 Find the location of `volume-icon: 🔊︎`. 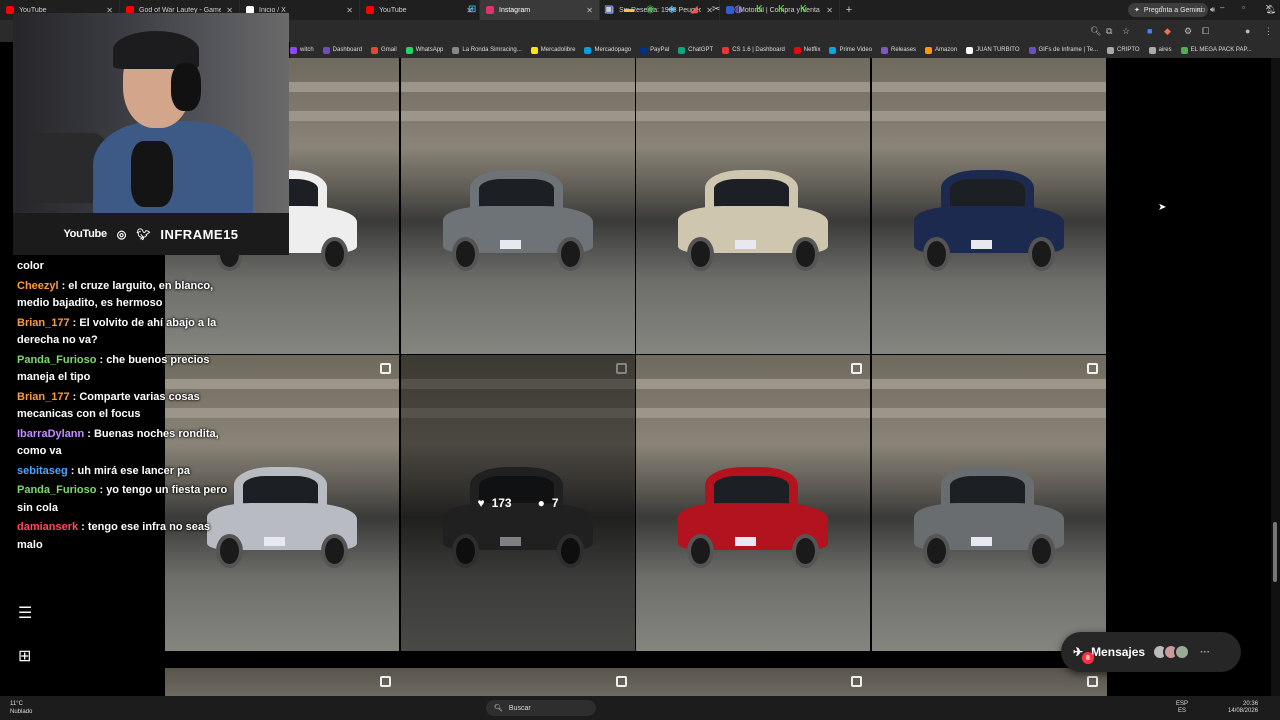

volume-icon: 🔊︎ is located at coordinates (1212, 10).